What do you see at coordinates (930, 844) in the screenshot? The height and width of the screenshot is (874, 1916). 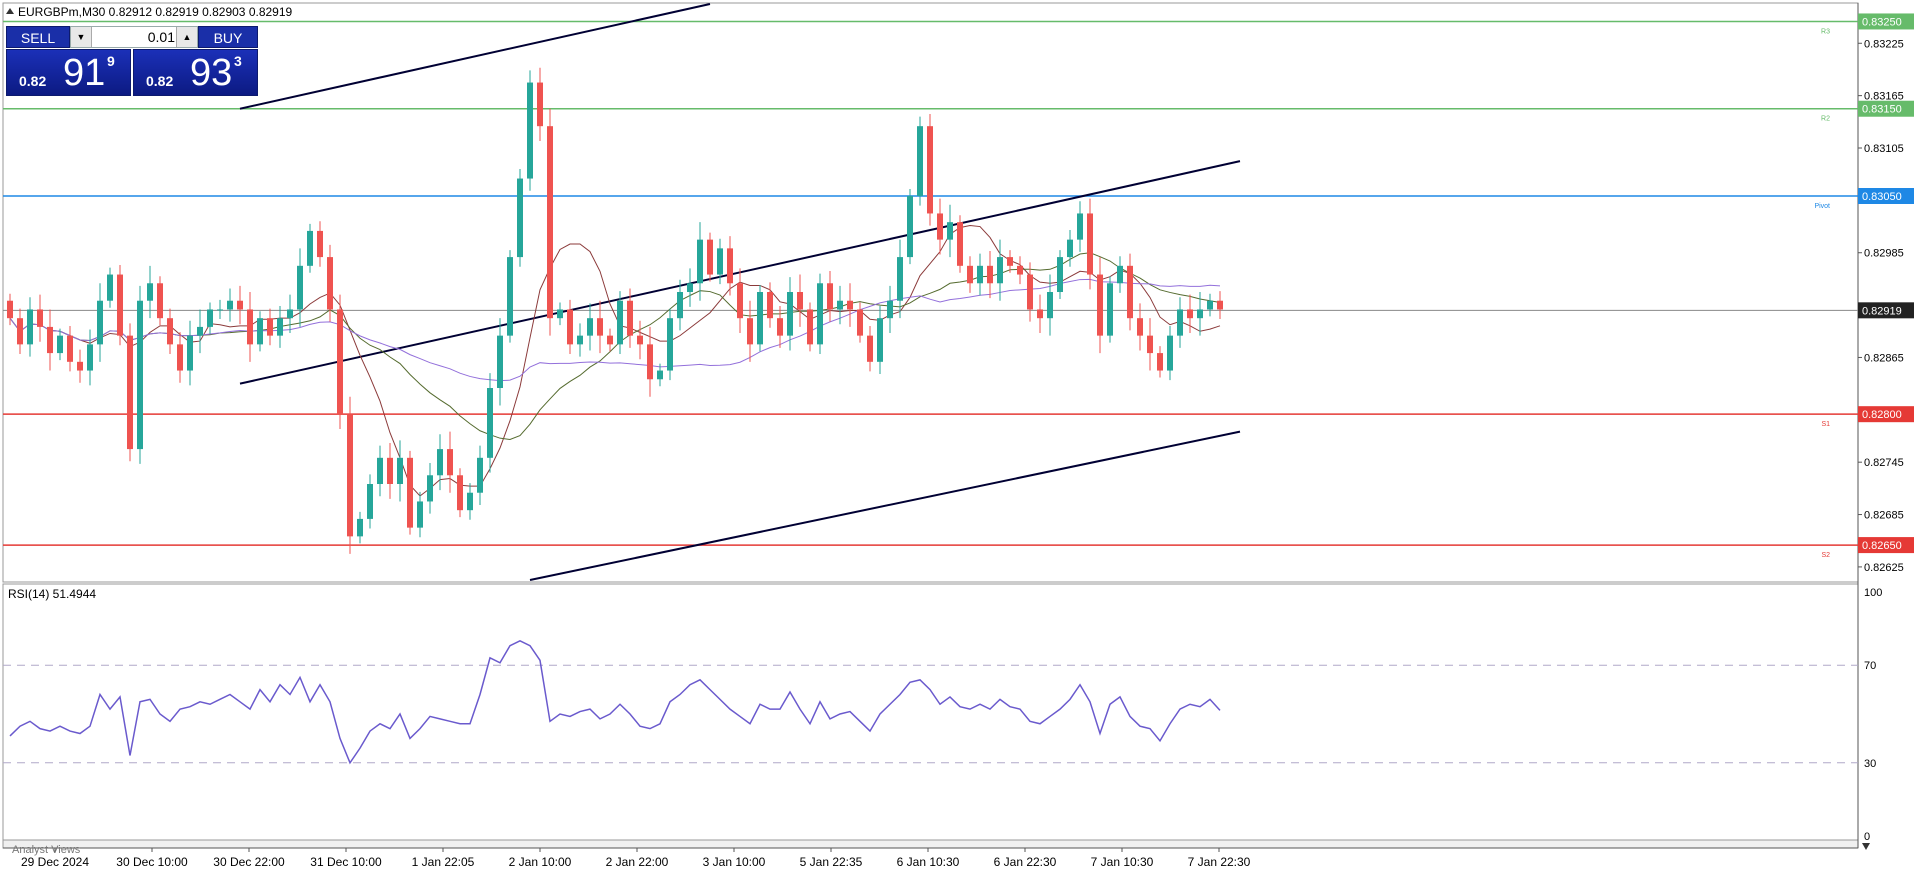 I see `analyst-views-bar` at bounding box center [930, 844].